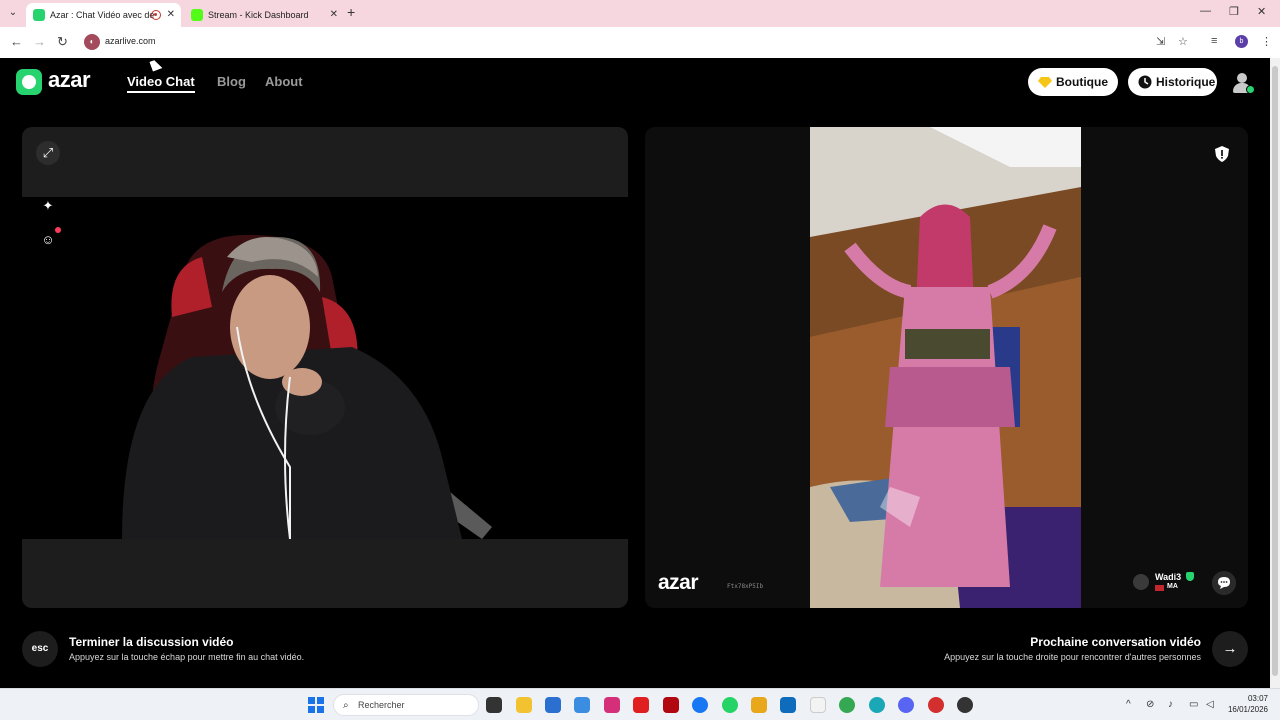 This screenshot has height=720, width=1280. I want to click on fullscreen-toggle-icon: ⤢, so click(48, 153).